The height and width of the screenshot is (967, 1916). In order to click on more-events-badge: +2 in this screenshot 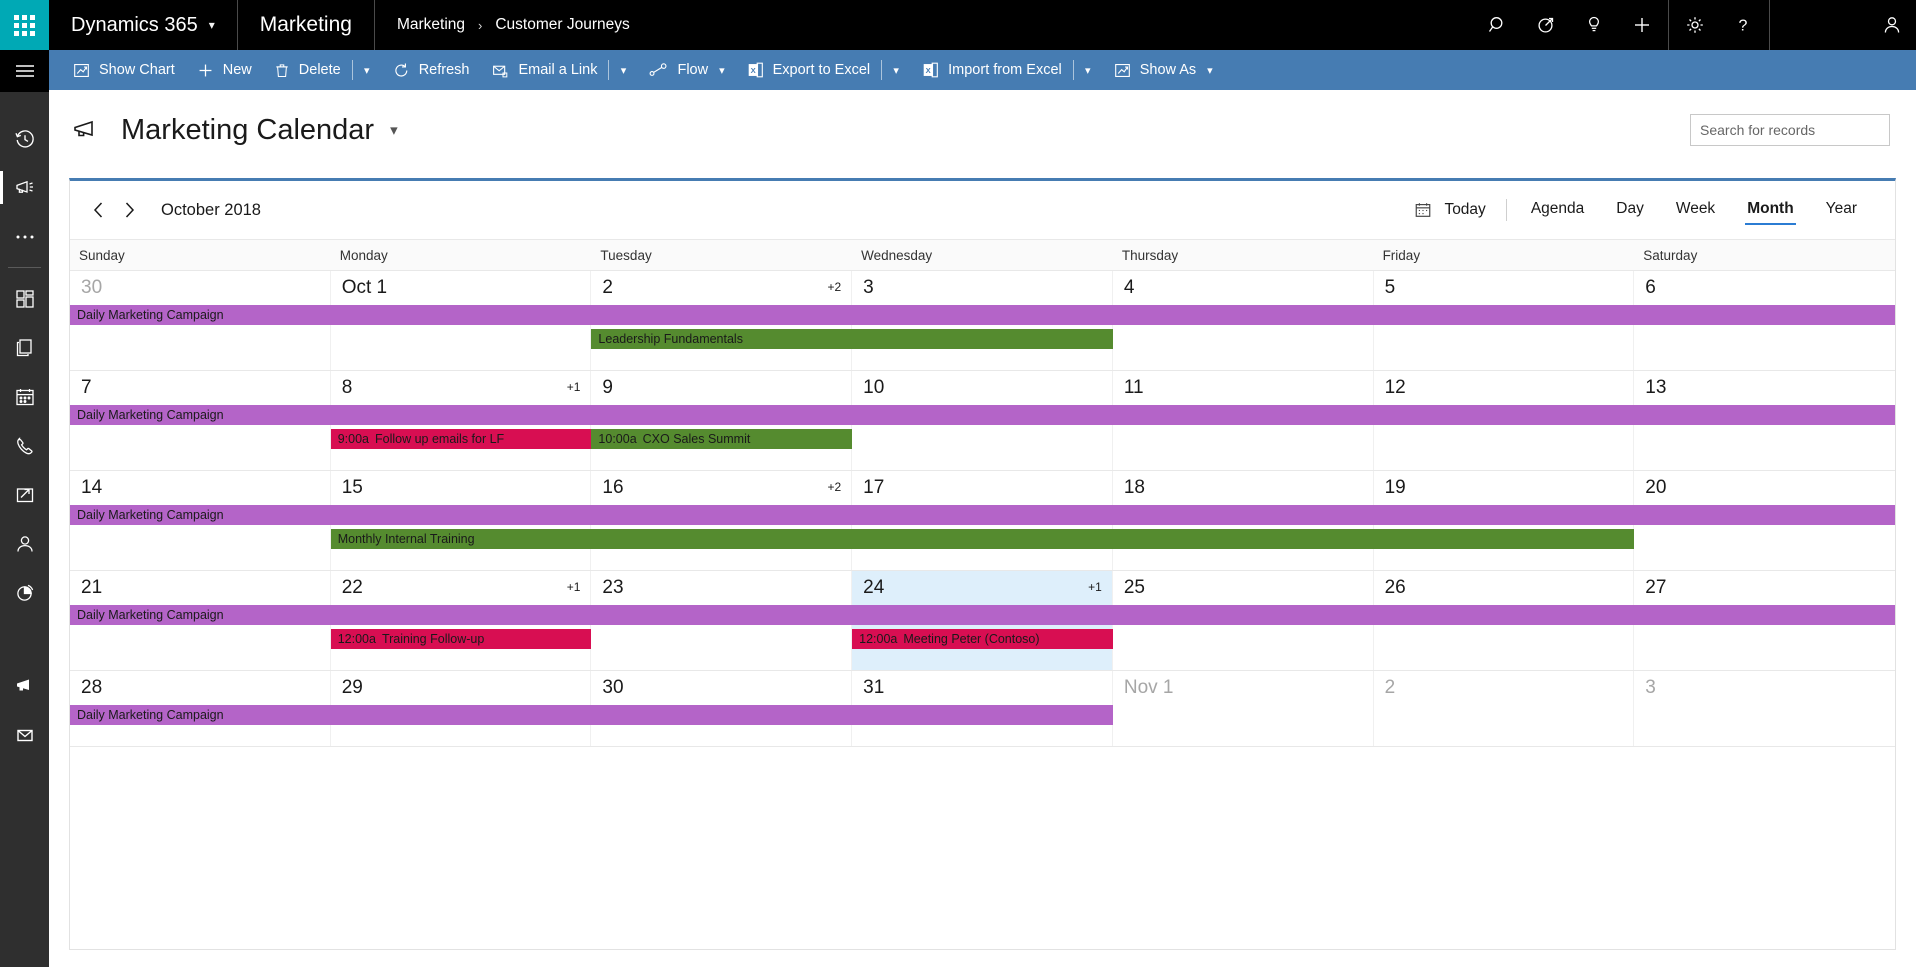, I will do `click(834, 287)`.